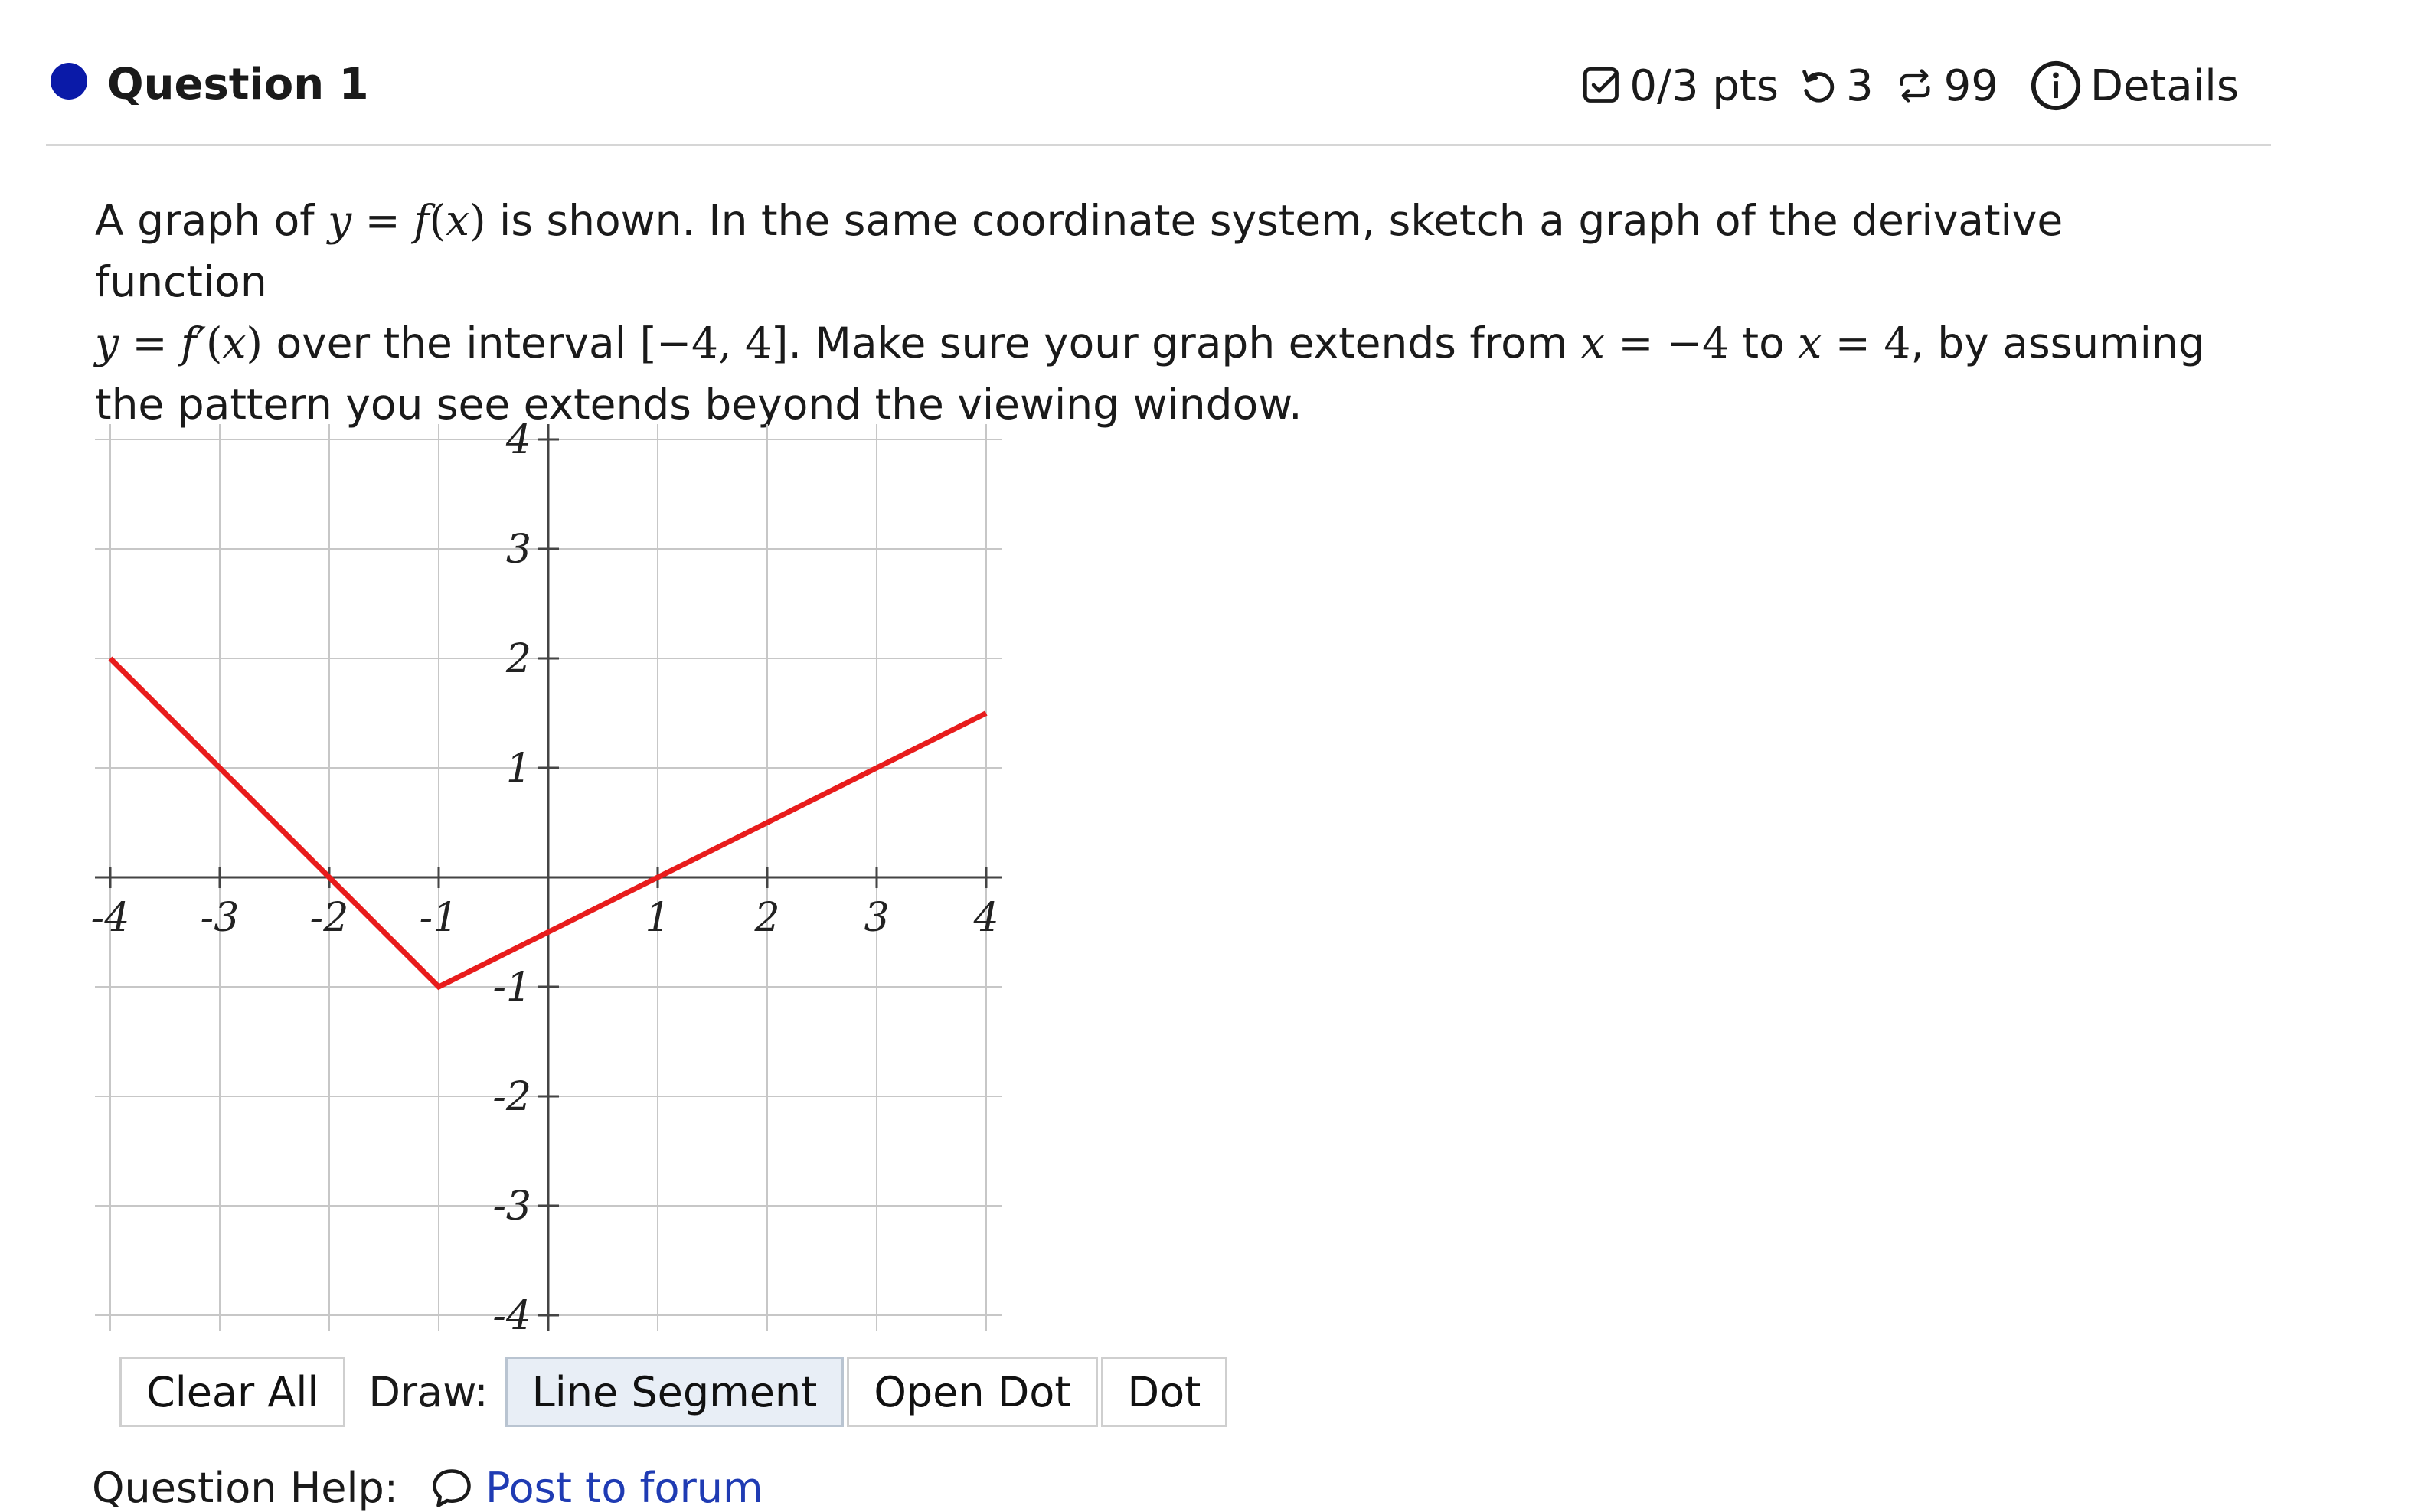 The height and width of the screenshot is (1512, 2418). What do you see at coordinates (876, 918) in the screenshot?
I see `x-tick-label: 3` at bounding box center [876, 918].